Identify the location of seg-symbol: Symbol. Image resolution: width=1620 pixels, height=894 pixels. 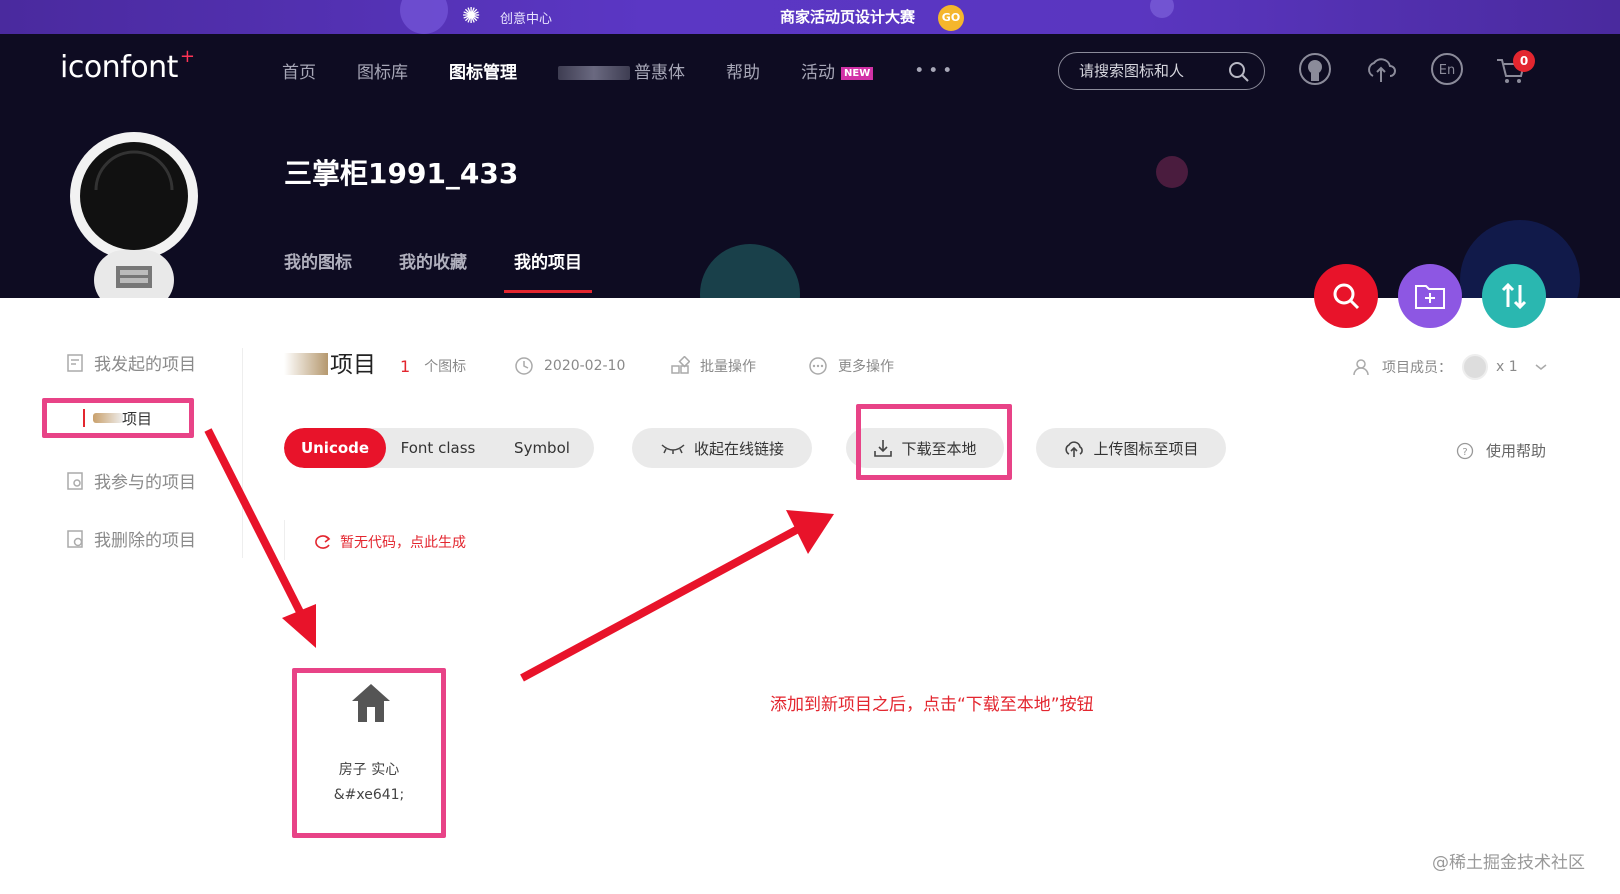
(542, 448).